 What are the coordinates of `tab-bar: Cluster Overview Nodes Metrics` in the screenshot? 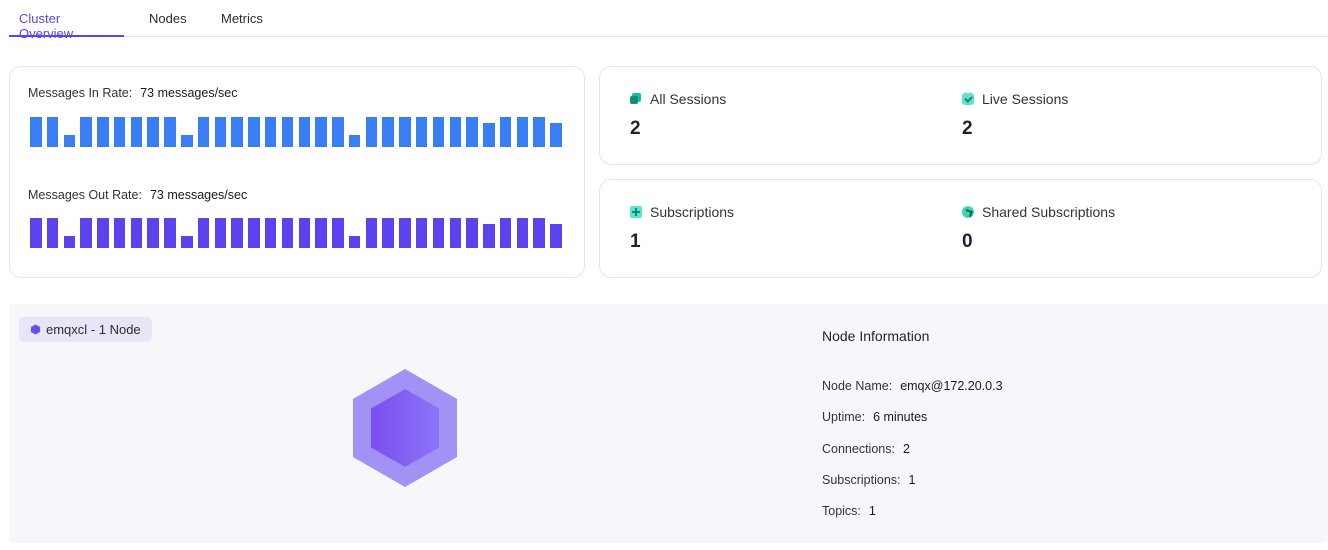 It's located at (668, 20).